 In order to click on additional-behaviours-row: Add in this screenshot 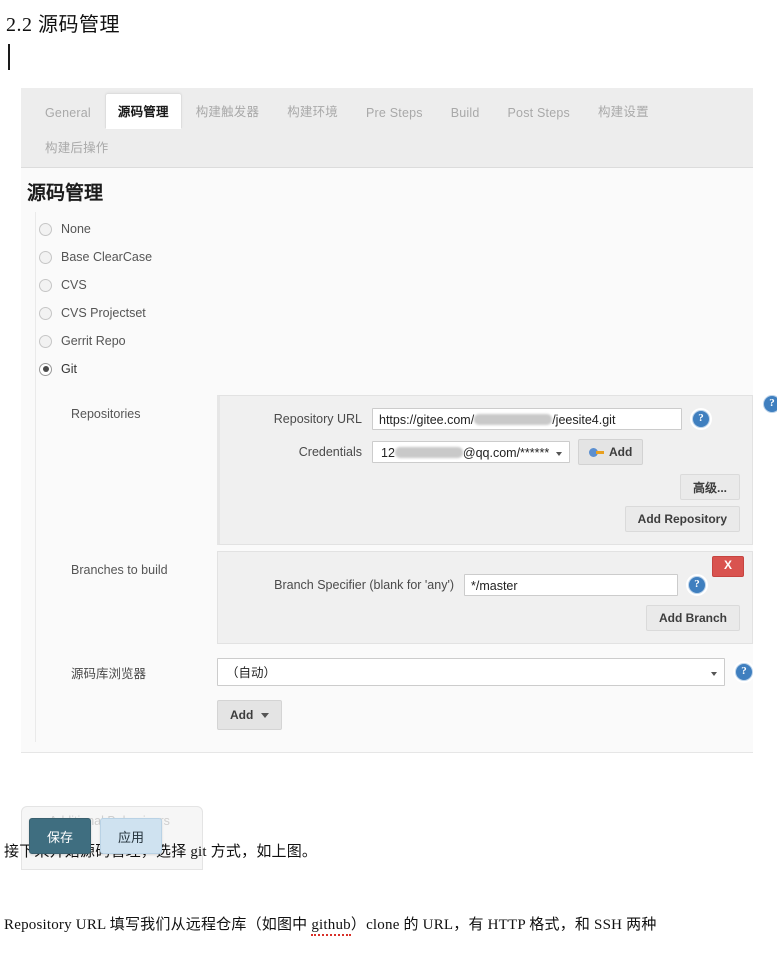, I will do `click(485, 715)`.